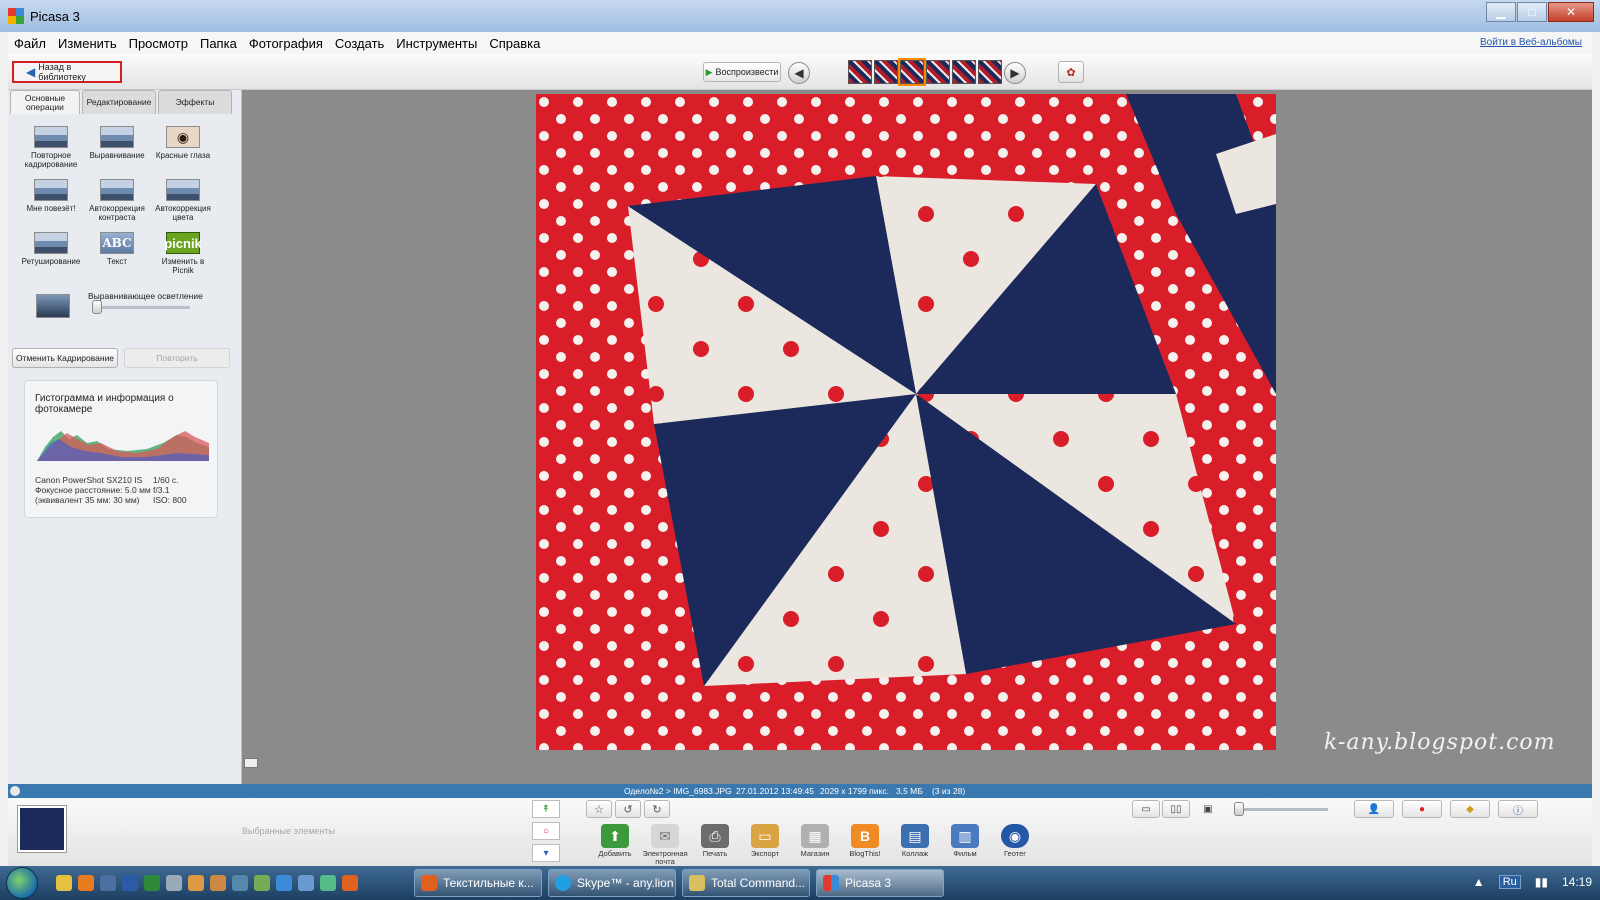 The width and height of the screenshot is (1600, 900). What do you see at coordinates (1509, 882) in the screenshot?
I see `language-indicator: Ru` at bounding box center [1509, 882].